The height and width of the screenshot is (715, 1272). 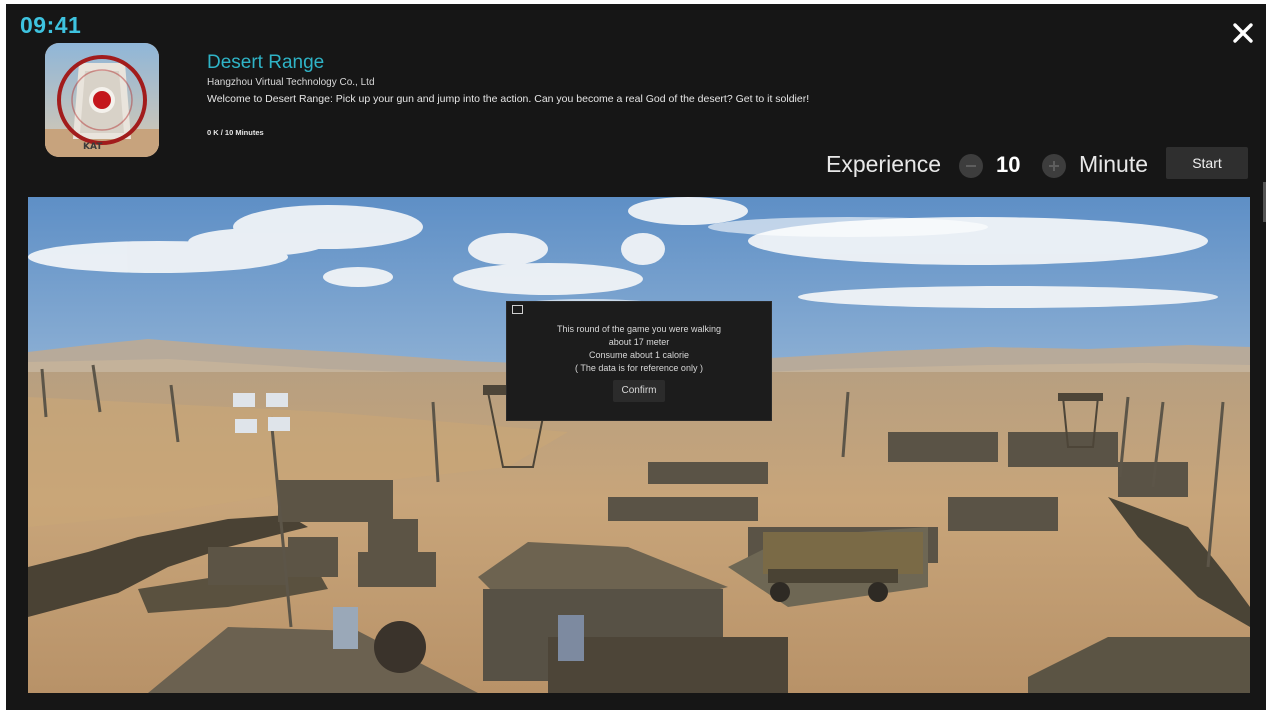 What do you see at coordinates (102, 100) in the screenshot?
I see `app-icon: KAT` at bounding box center [102, 100].